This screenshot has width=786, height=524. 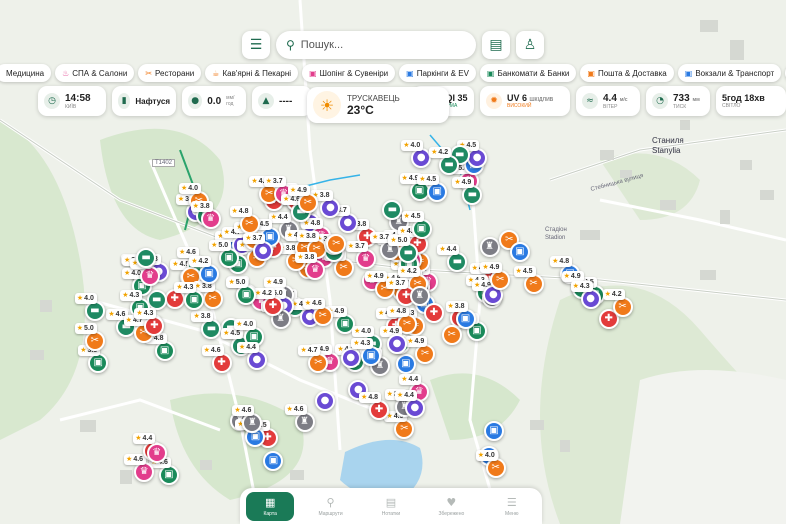 What do you see at coordinates (623, 99) in the screenshot?
I see `wind-unit: м/с` at bounding box center [623, 99].